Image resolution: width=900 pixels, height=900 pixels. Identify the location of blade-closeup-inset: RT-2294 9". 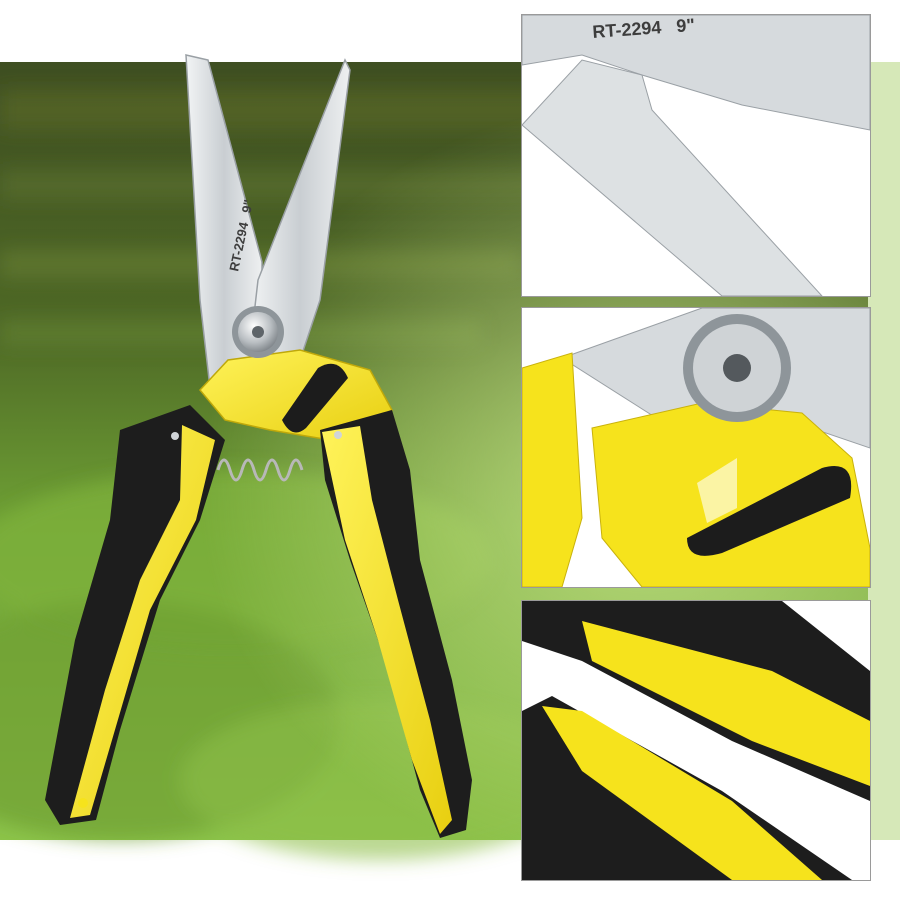
(696, 155).